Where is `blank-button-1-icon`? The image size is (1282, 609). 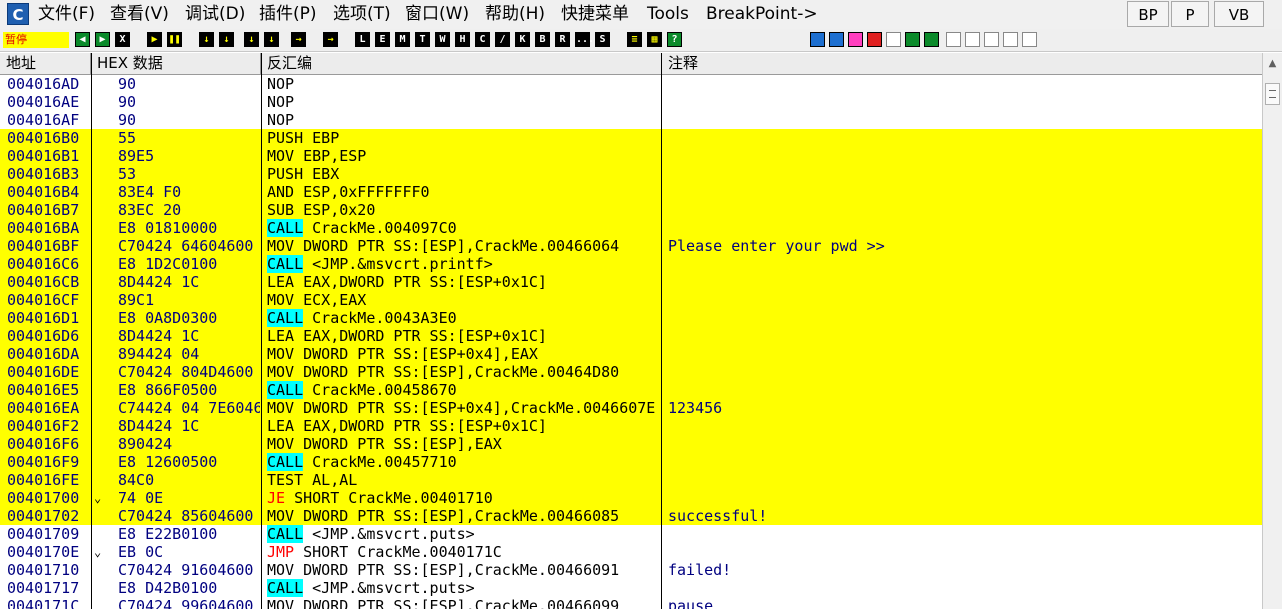
blank-button-1-icon is located at coordinates (953, 39).